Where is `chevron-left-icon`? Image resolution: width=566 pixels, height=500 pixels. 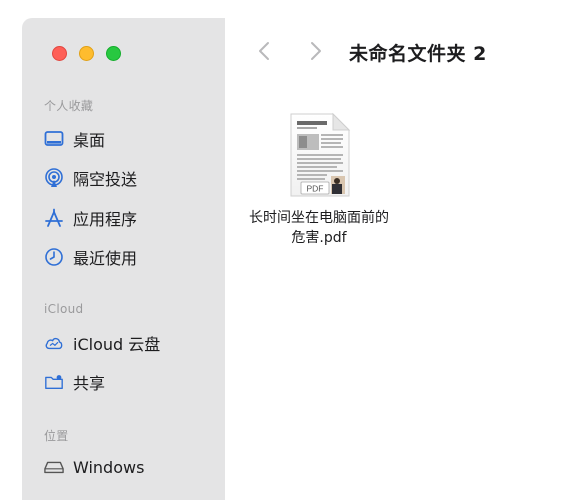 chevron-left-icon is located at coordinates (264, 53).